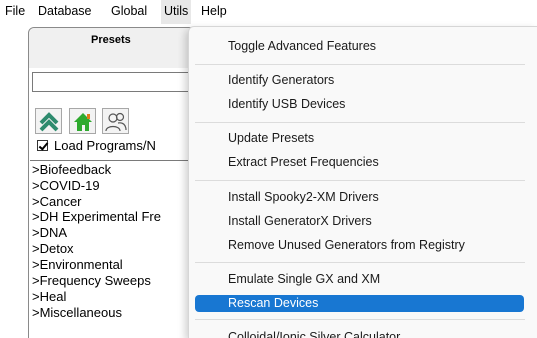 This screenshot has width=537, height=338. I want to click on menu-global: Global, so click(129, 11).